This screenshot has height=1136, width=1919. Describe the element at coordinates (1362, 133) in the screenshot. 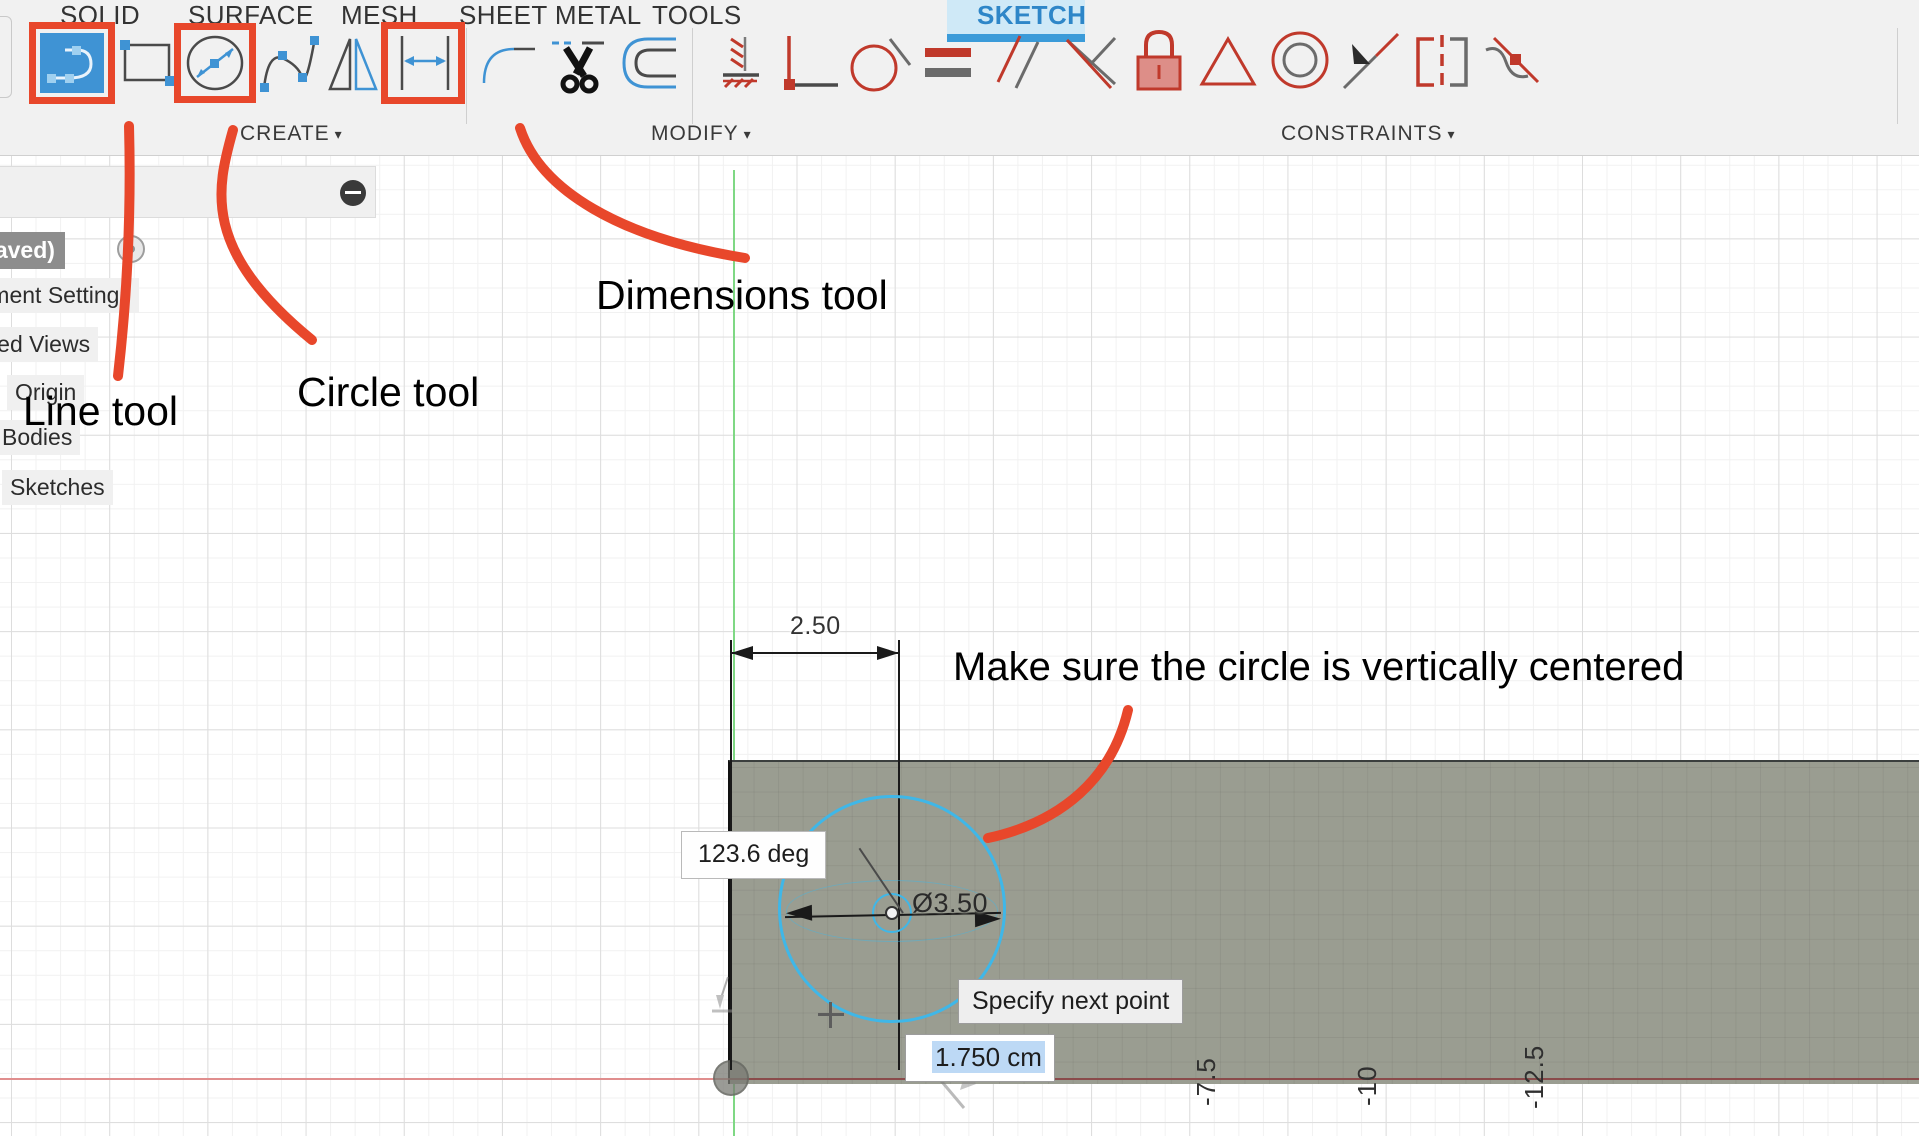

I see `panel-constraints-text: CONSTRAINTS` at that location.